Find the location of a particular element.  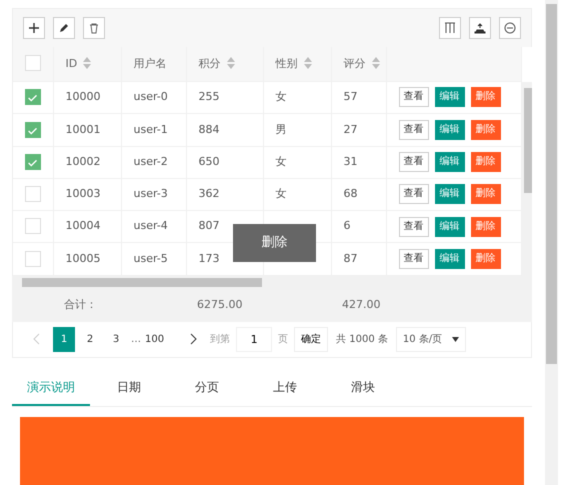

column-header: 性别 is located at coordinates (287, 63).